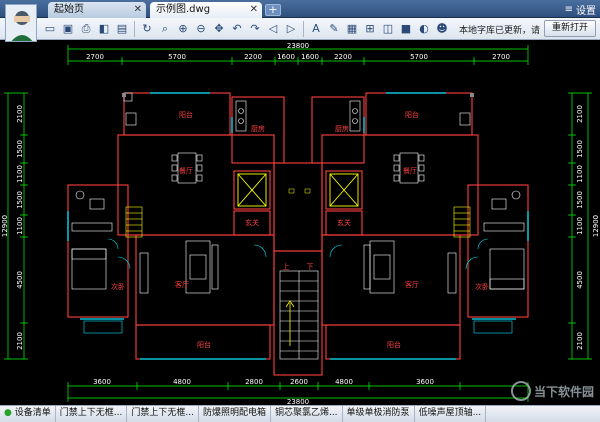 The height and width of the screenshot is (422, 600). I want to click on settings-label: 设置, so click(586, 9).